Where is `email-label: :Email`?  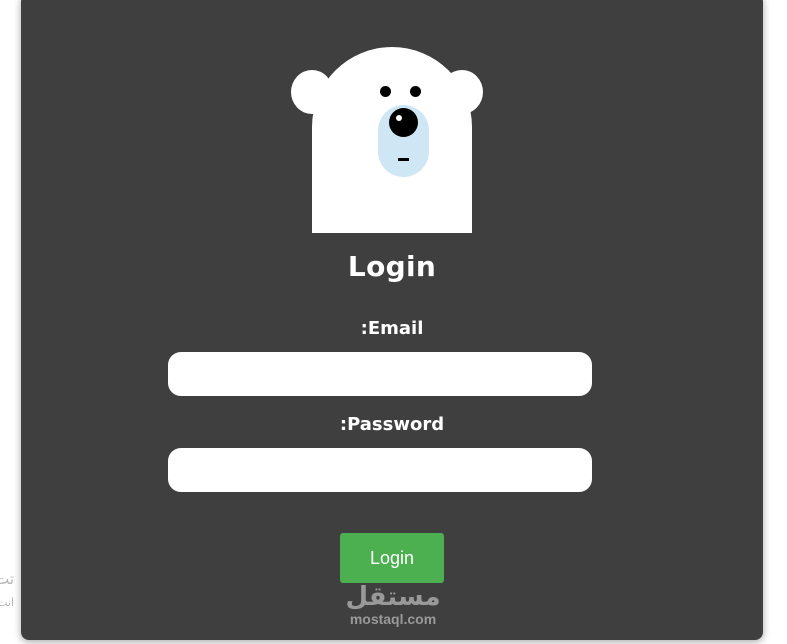
email-label: :Email is located at coordinates (392, 328).